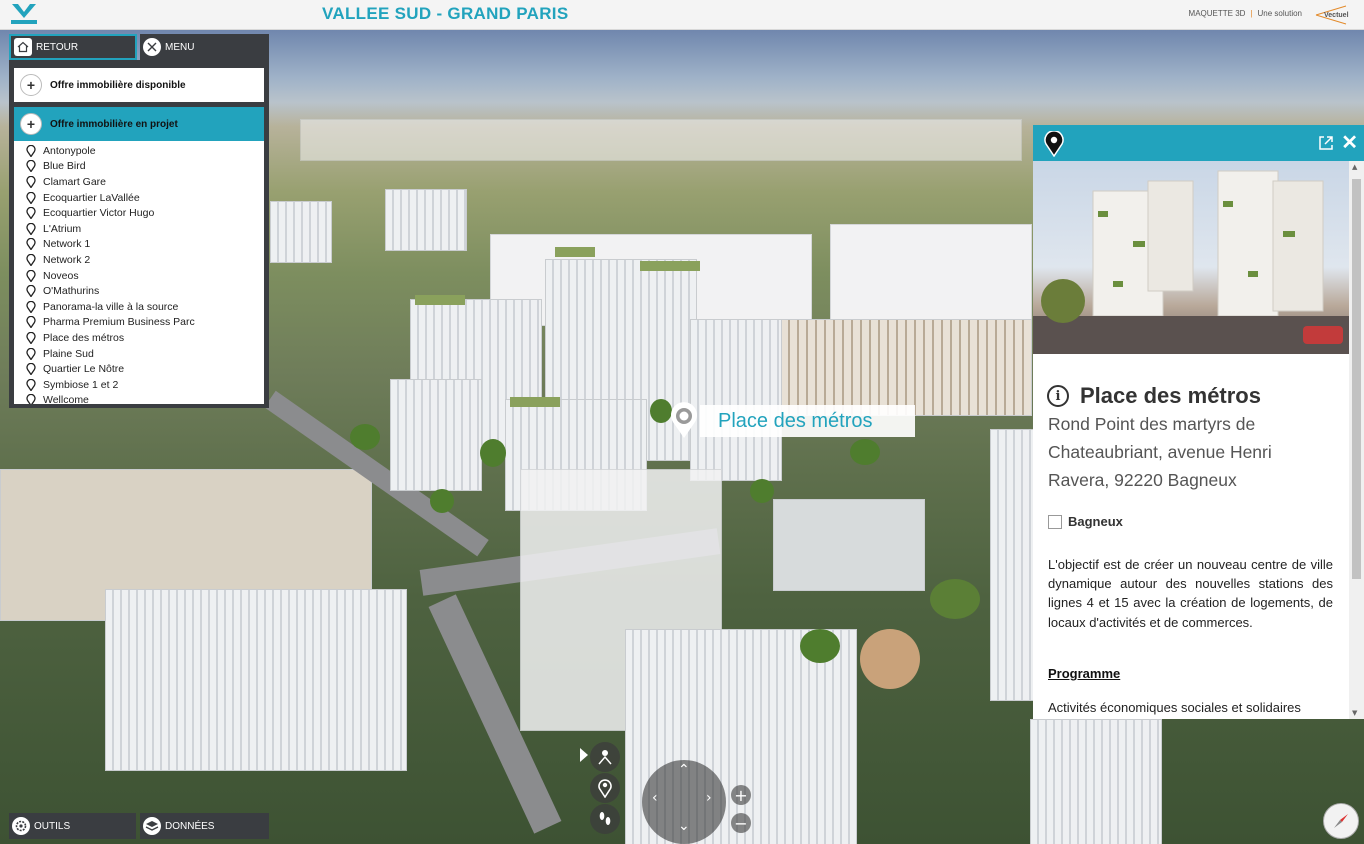  I want to click on list-item-label: Place des métros, so click(84, 337).